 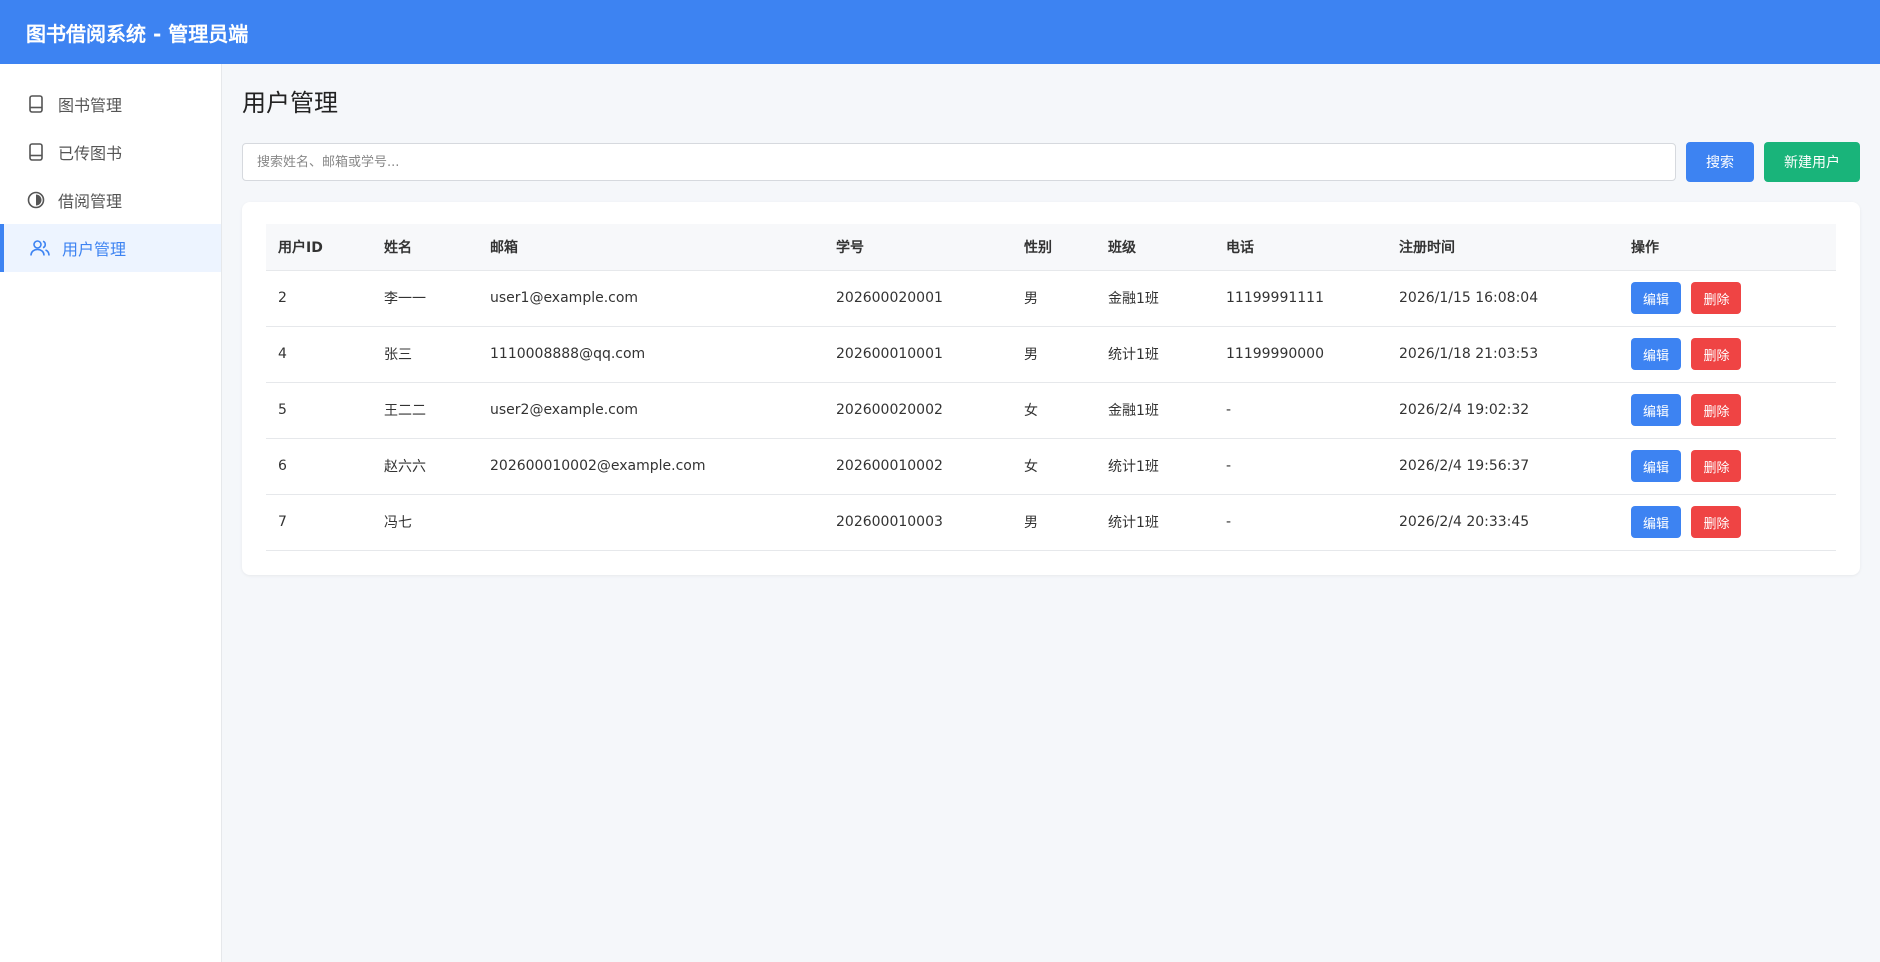 What do you see at coordinates (1503, 466) in the screenshot?
I see `cell-registered: 2026/2/4 19:56:37` at bounding box center [1503, 466].